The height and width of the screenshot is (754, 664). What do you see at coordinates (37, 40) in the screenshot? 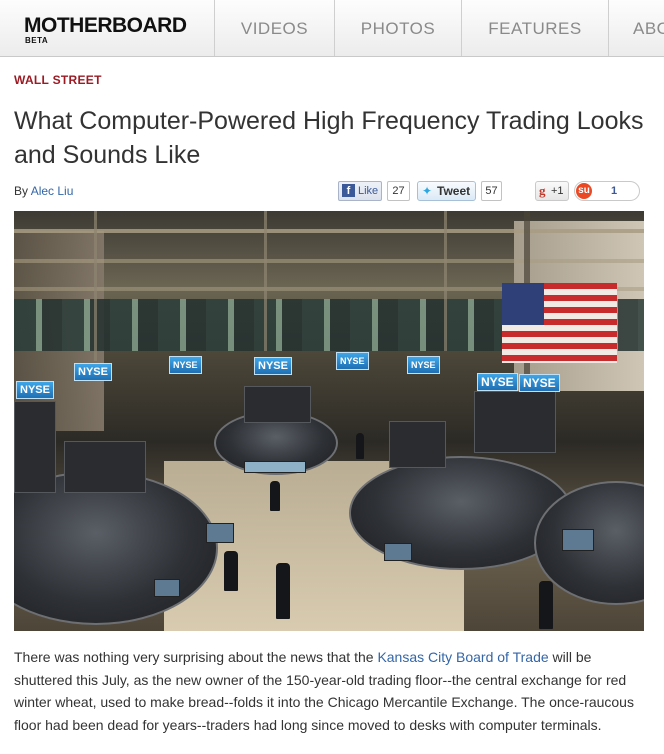
I see `beta-label: BETA` at bounding box center [37, 40].